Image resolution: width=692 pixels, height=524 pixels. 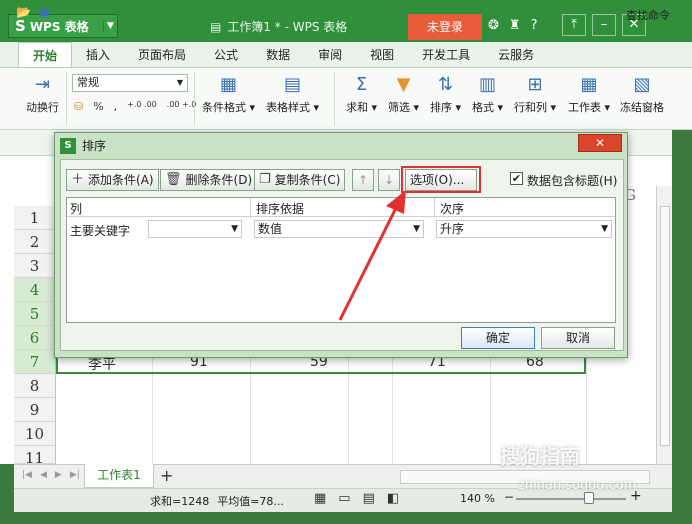 I want to click on side-panel, so click(x=682, y=327).